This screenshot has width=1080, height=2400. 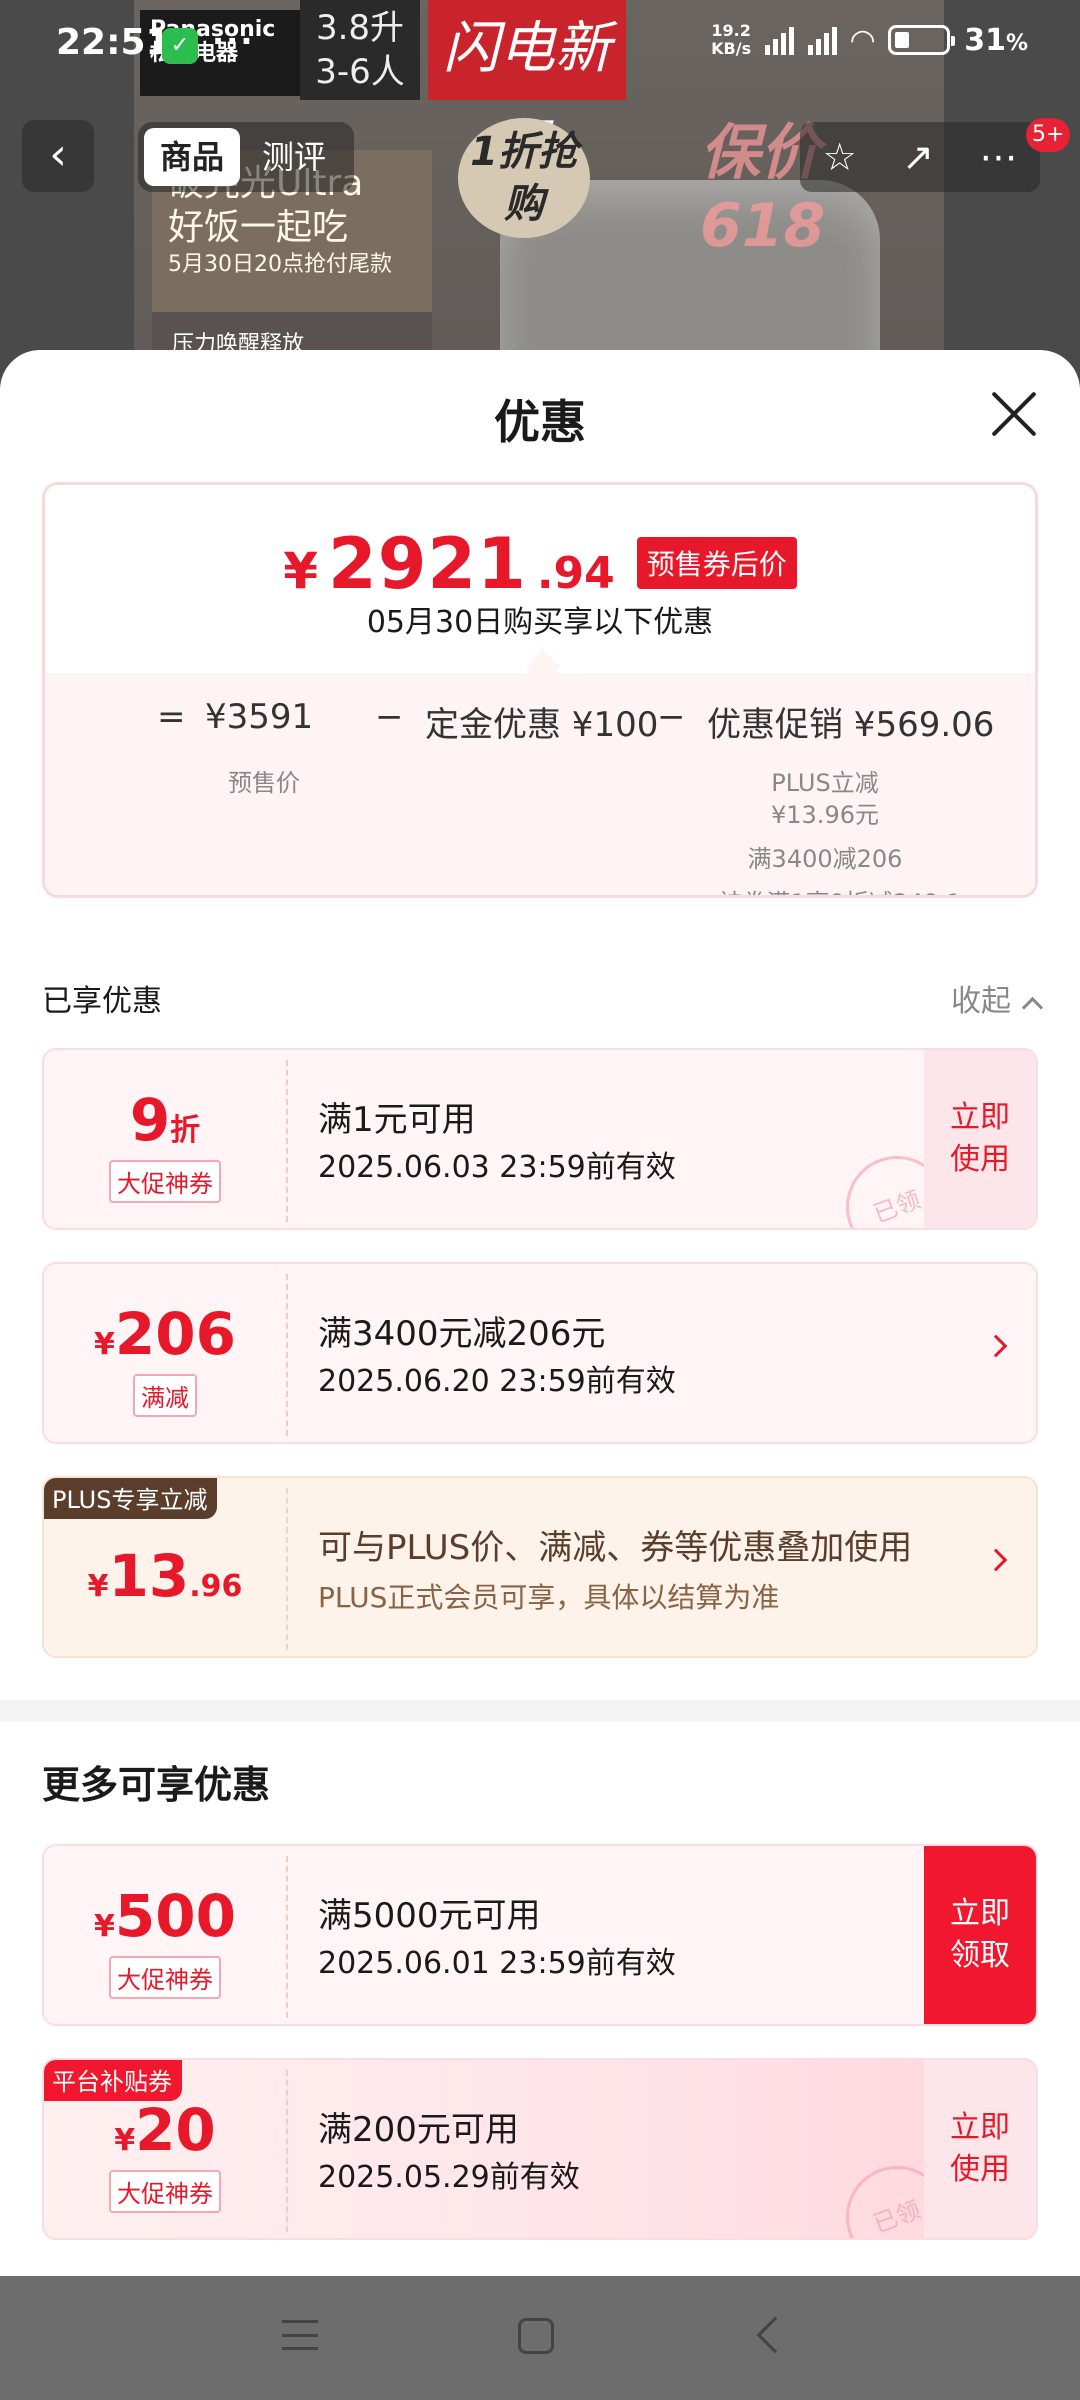 I want to click on discount-tag: 1折抢购, so click(x=524, y=178).